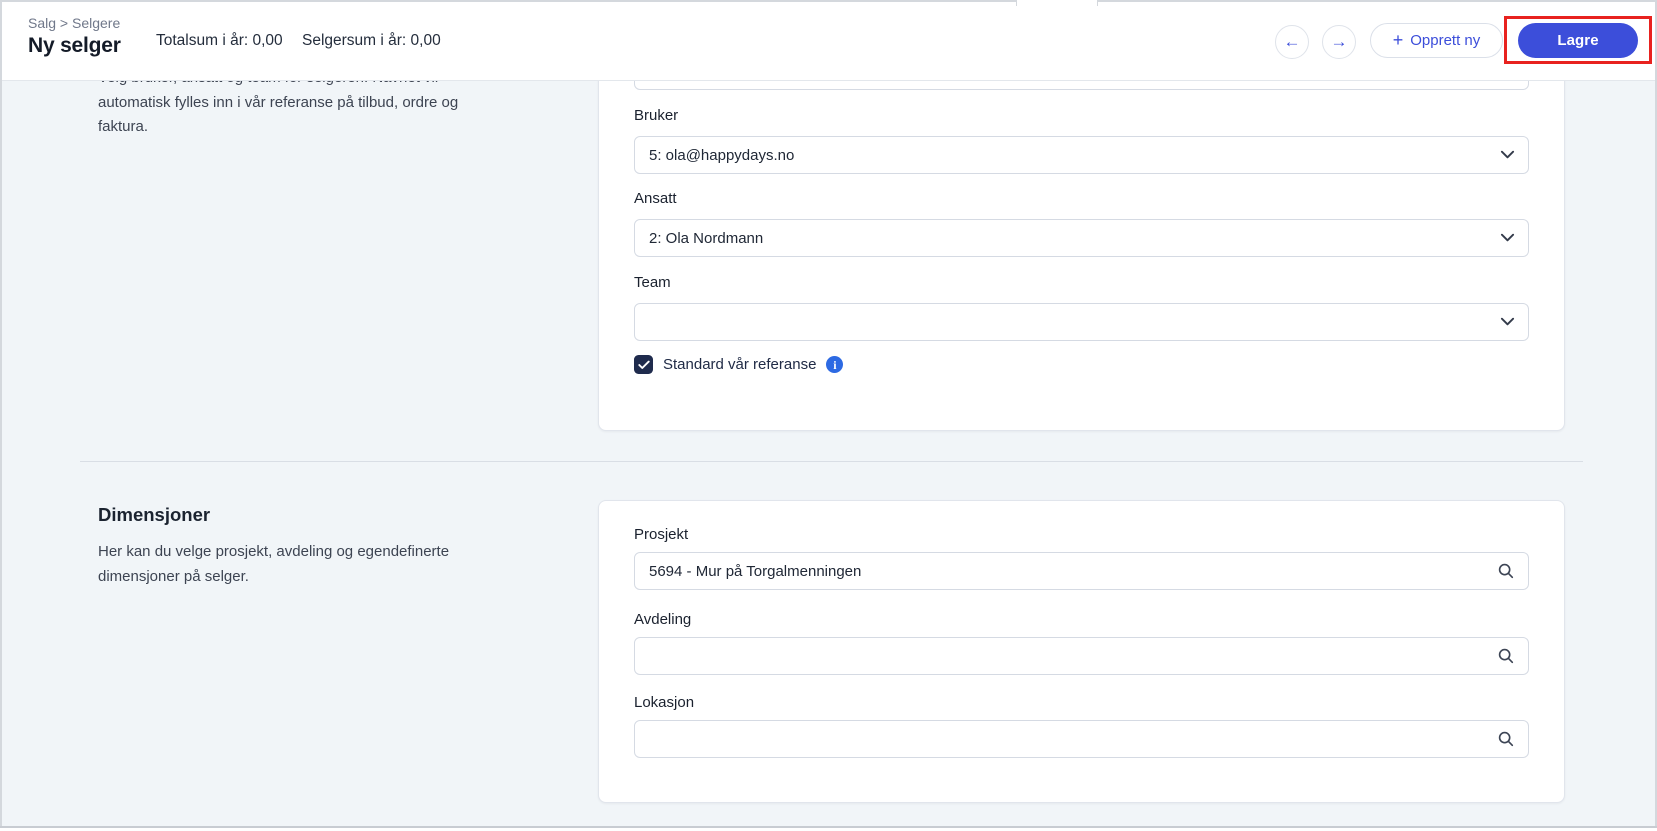  What do you see at coordinates (74, 45) in the screenshot?
I see `page-title: Ny selger` at bounding box center [74, 45].